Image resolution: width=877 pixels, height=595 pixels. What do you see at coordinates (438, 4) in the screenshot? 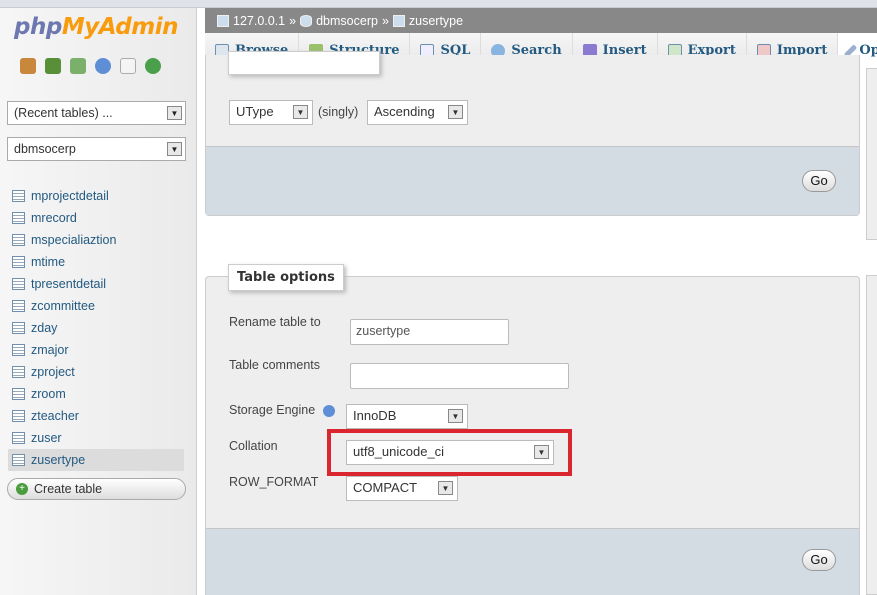
I see `browser-toolbar-strip` at bounding box center [438, 4].